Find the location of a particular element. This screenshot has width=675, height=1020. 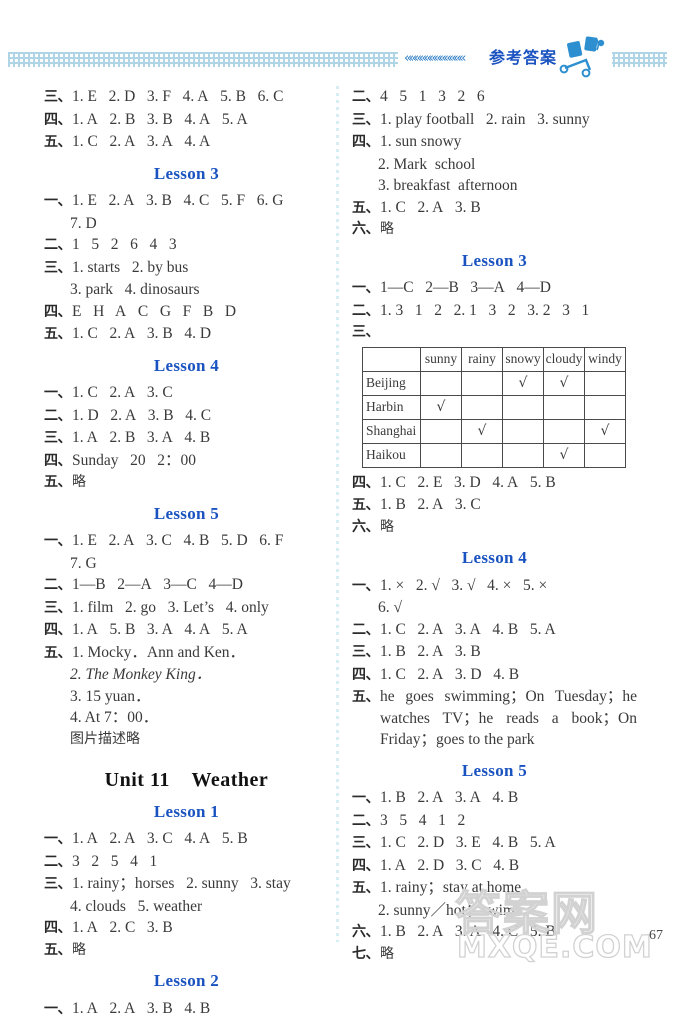

answer-text: 1. B 2. A 3. C is located at coordinates (508, 505).